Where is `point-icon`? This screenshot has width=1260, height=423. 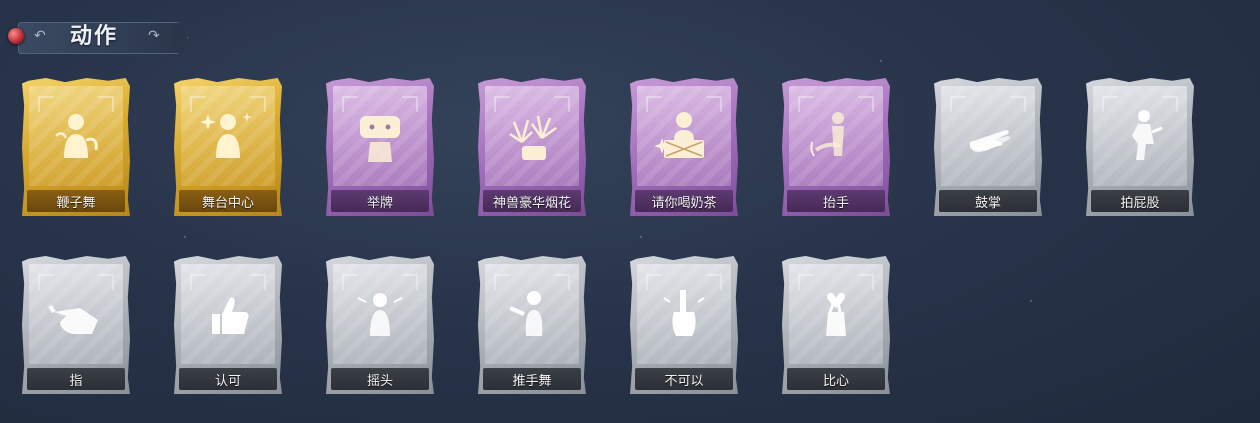 point-icon is located at coordinates (76, 314).